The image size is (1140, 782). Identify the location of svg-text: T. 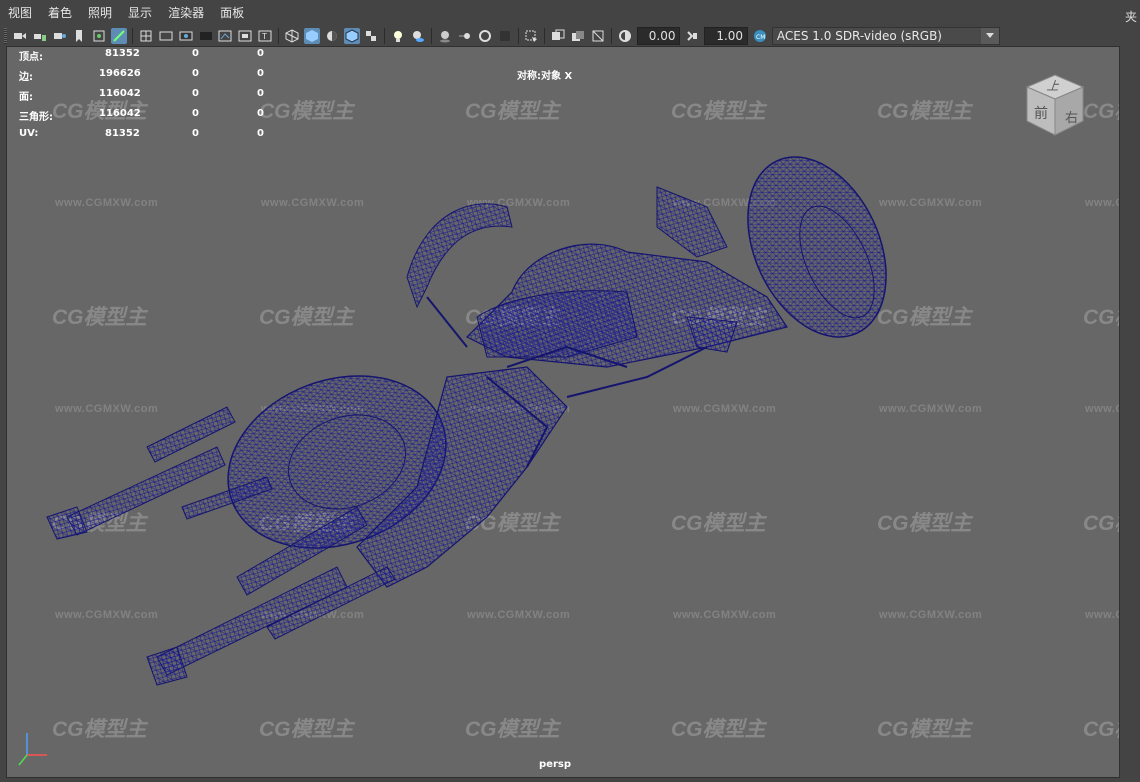
(264, 36).